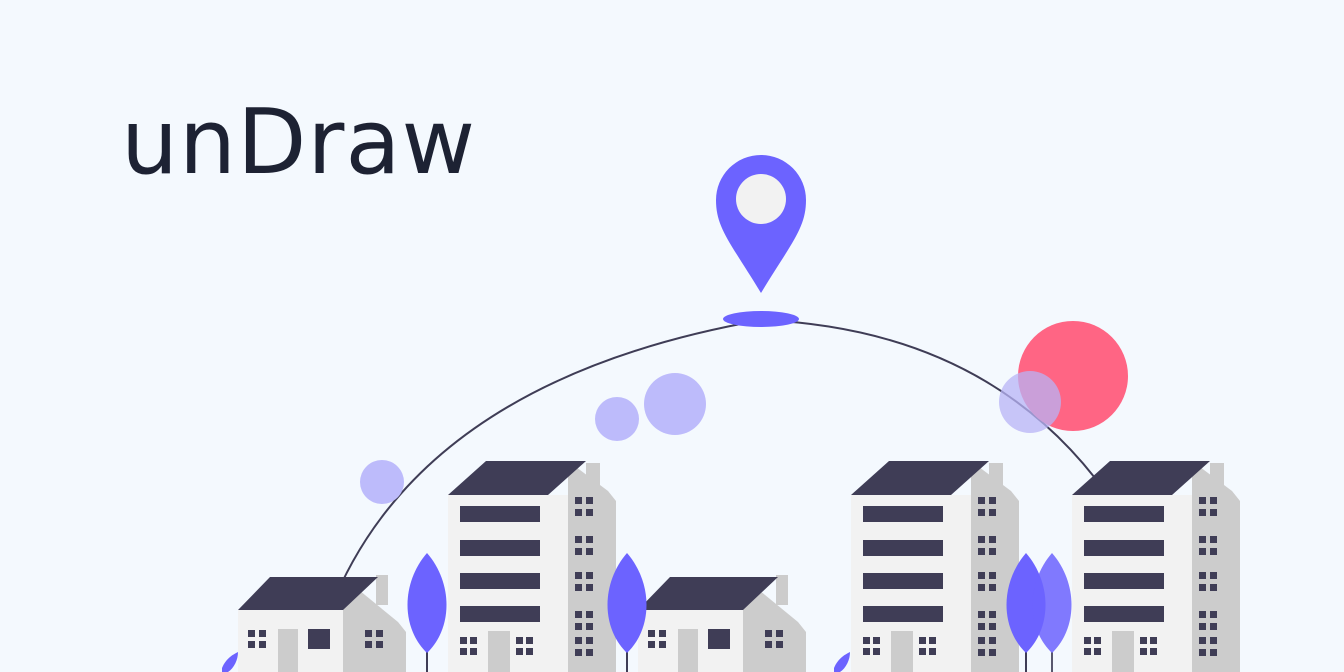 The width and height of the screenshot is (1344, 672). I want to click on apartment-middle, so click(935, 566).